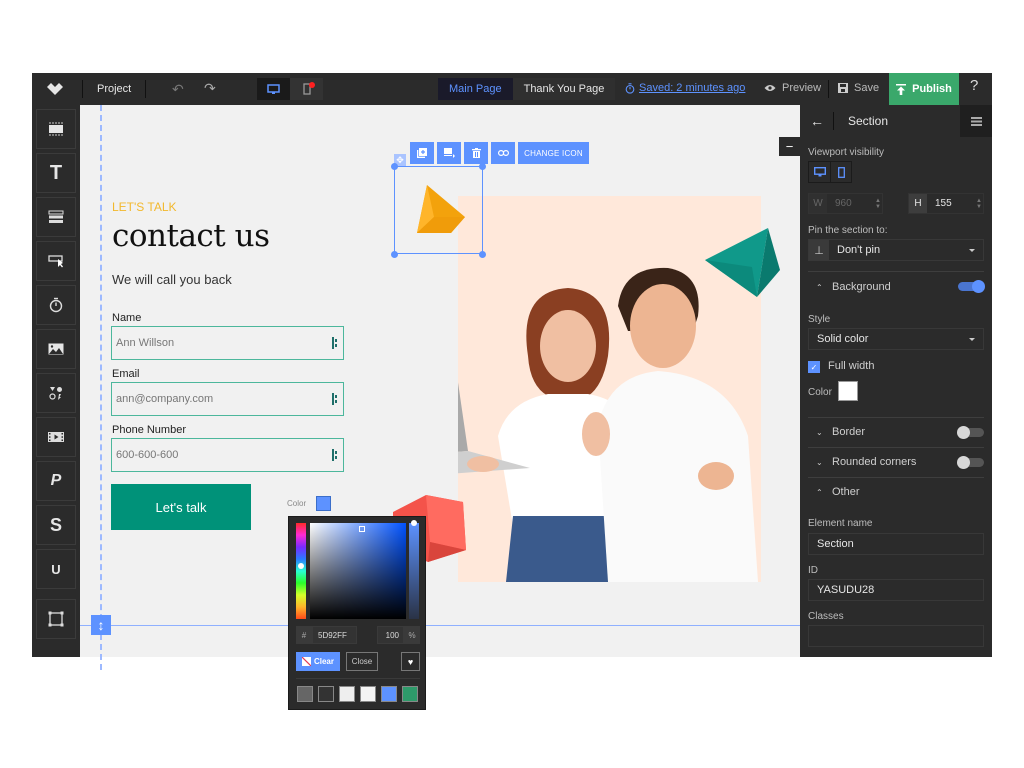  Describe the element at coordinates (896, 250) in the screenshot. I see `pin-select: ⊥ Don't pin` at that location.